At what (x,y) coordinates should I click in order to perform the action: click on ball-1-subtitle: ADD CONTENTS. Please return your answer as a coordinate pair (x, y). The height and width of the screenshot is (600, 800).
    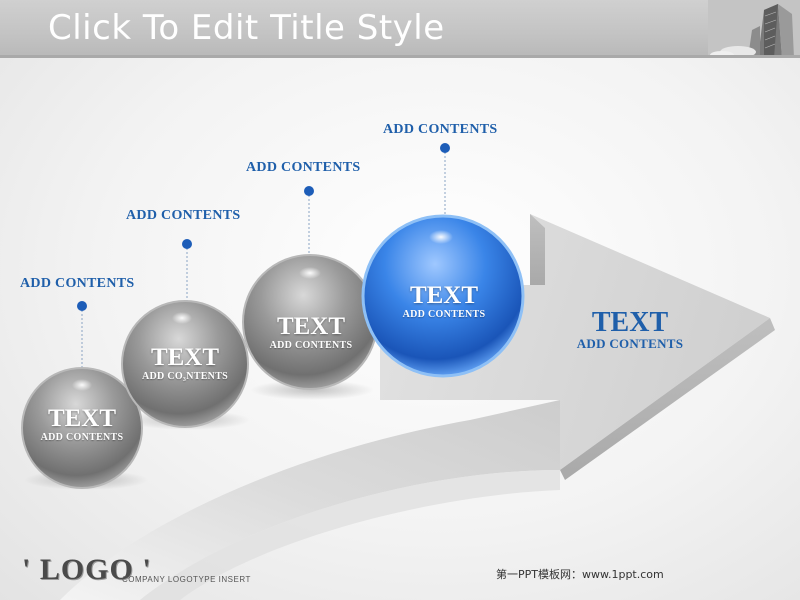
    Looking at the image, I should click on (82, 437).